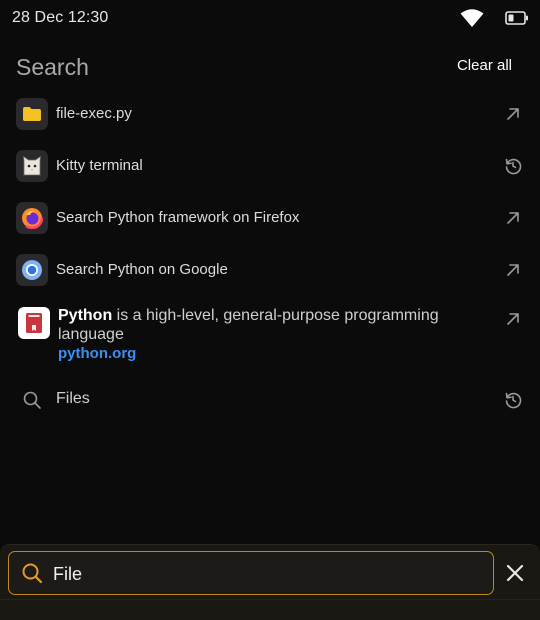  I want to click on result-label: file-exec.py, so click(94, 113).